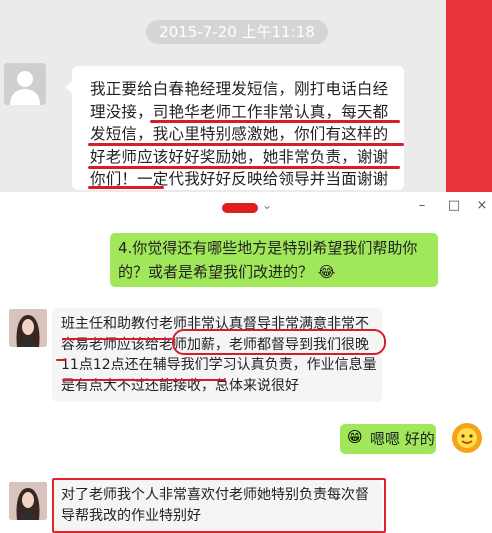 The height and width of the screenshot is (533, 492). I want to click on highlight-circle, so click(279, 342).